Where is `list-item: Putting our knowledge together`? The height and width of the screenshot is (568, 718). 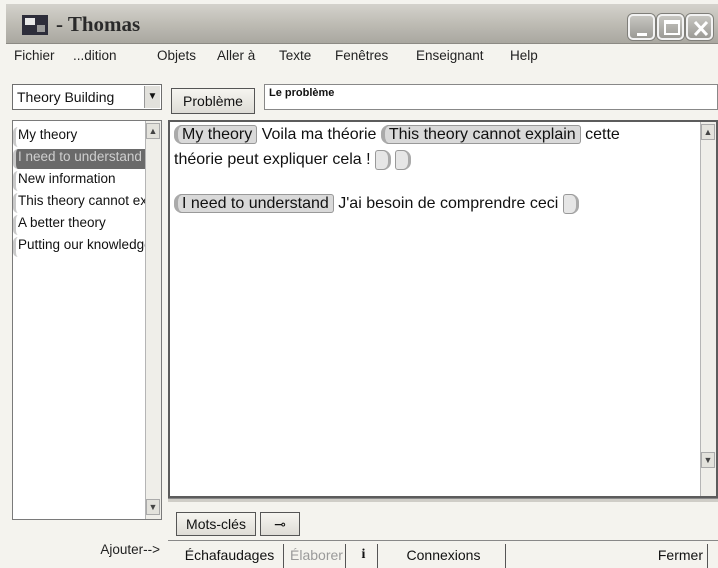
list-item: Putting our knowledge together is located at coordinates (79, 247).